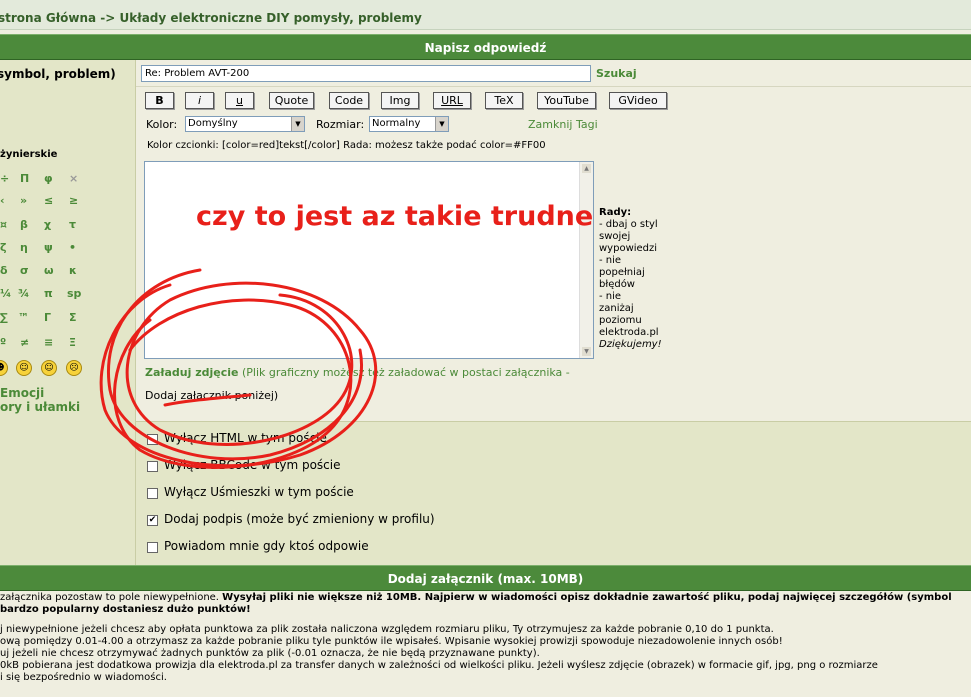 This screenshot has height=697, width=971. I want to click on symbol-button: ¾, so click(23, 293).